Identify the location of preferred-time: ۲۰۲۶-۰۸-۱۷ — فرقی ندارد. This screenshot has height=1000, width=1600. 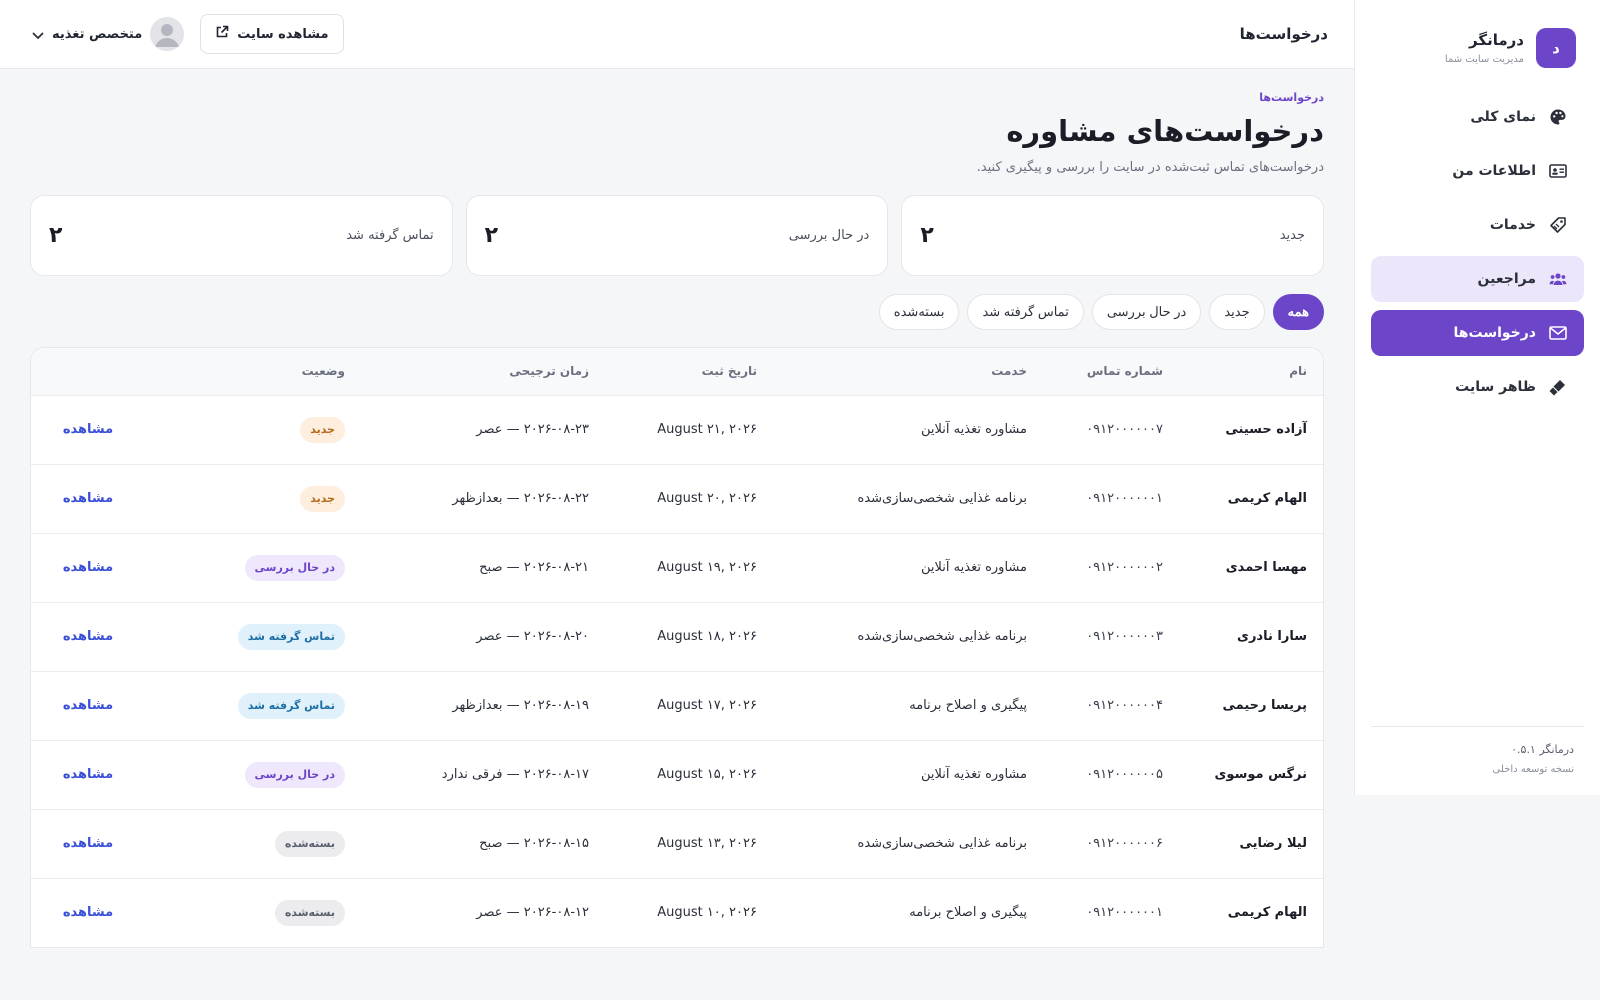
(515, 774).